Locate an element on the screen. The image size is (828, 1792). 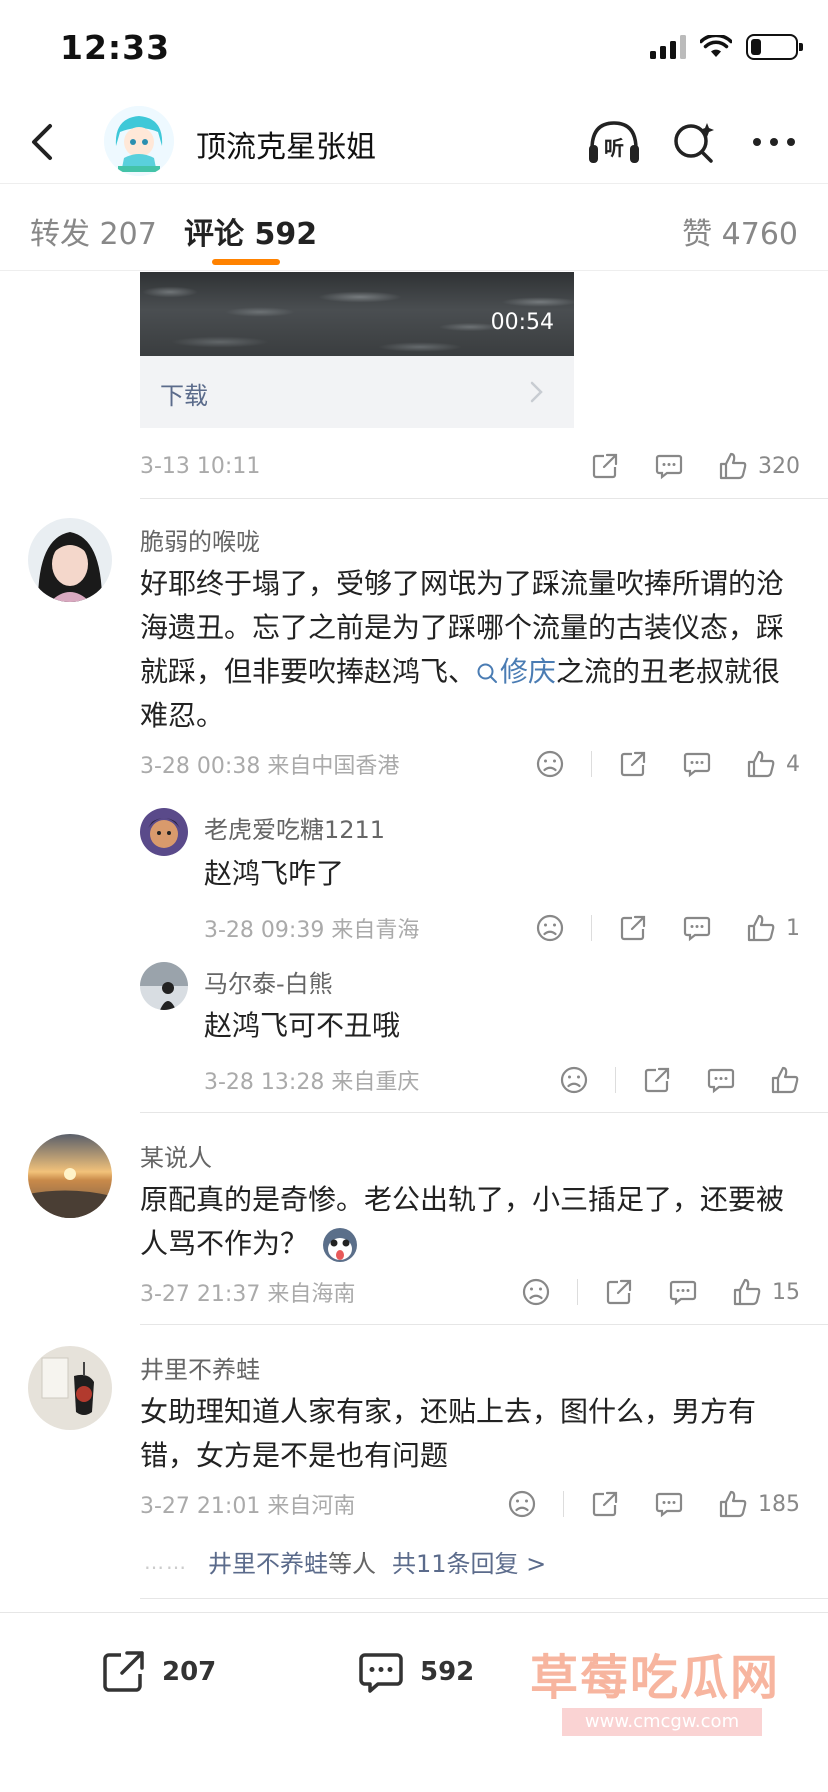
tab-bar: 转发 207 评论 592 赞 4760 is located at coordinates (414, 228).